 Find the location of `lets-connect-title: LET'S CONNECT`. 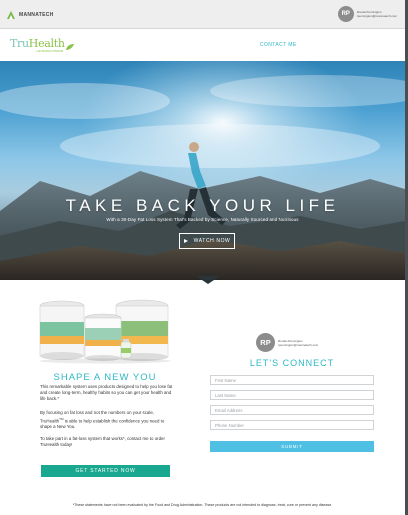

lets-connect-title: LET'S CONNECT is located at coordinates (292, 363).